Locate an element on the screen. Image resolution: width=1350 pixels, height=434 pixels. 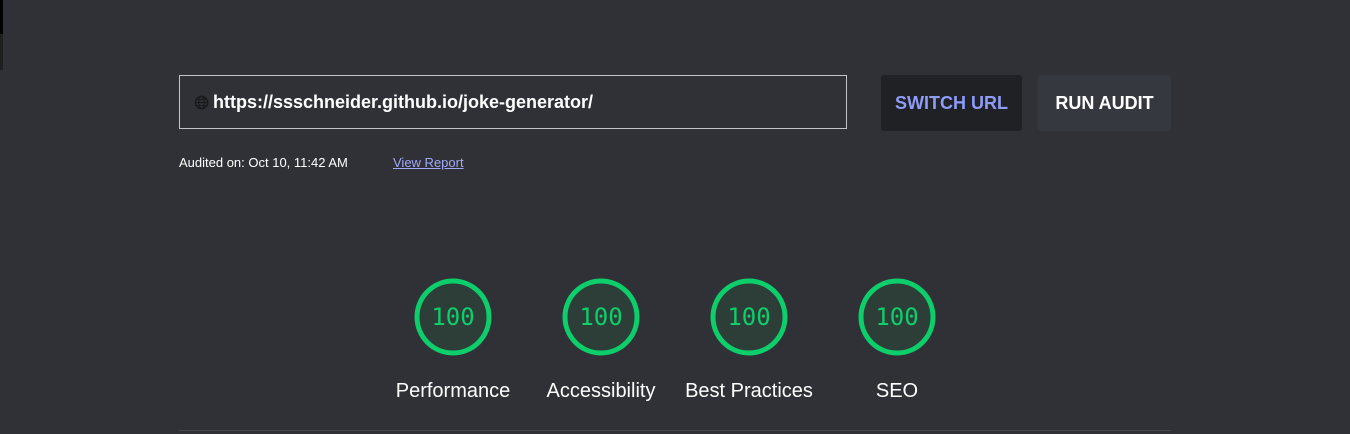
audited-on-text: Audited on: Oct 10, 11:42 AM is located at coordinates (263, 162).